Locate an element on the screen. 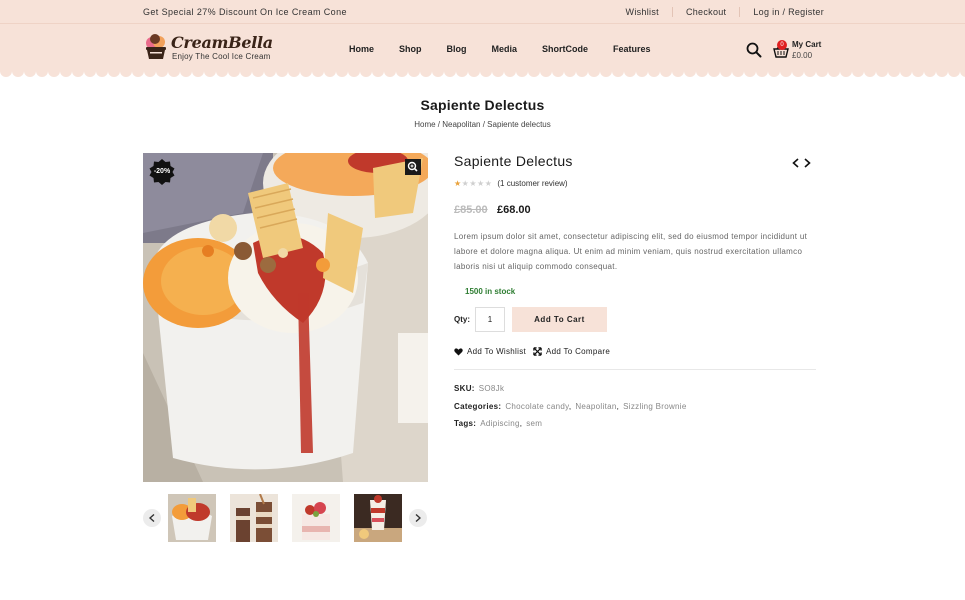  nav-item-shop: Shop is located at coordinates (410, 49).